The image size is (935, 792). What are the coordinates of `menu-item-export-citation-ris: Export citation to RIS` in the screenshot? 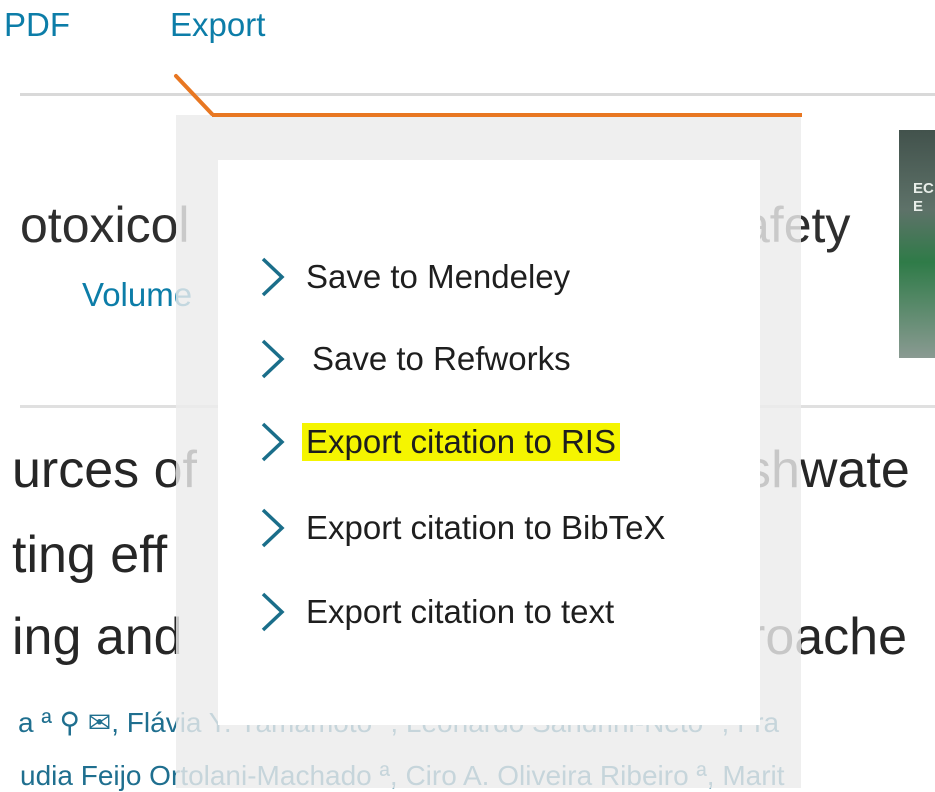 It's located at (439, 442).